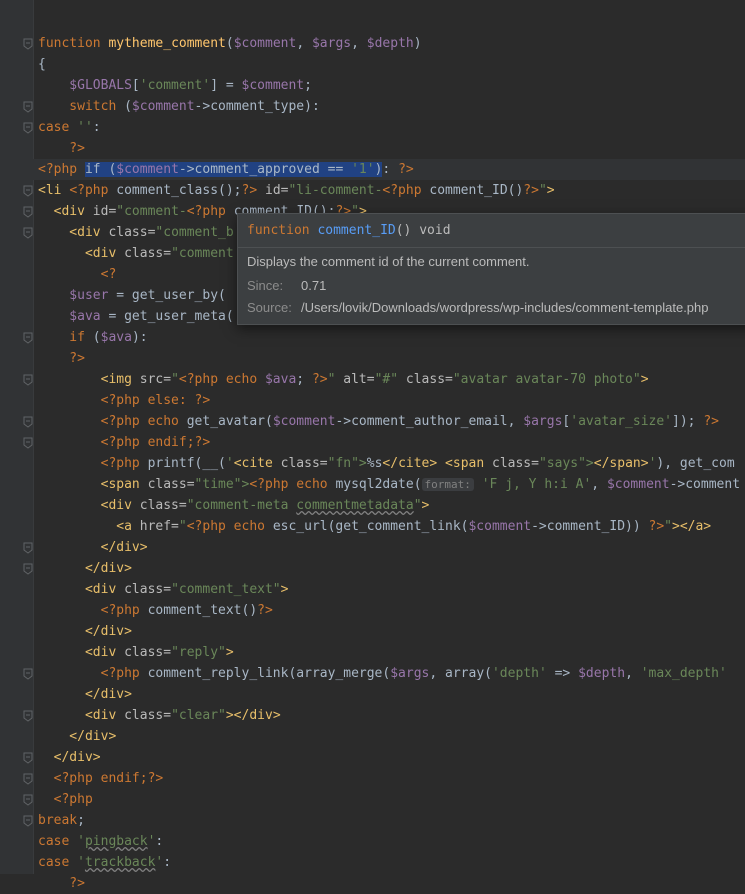  I want to click on code-token: case, so click(58, 862).